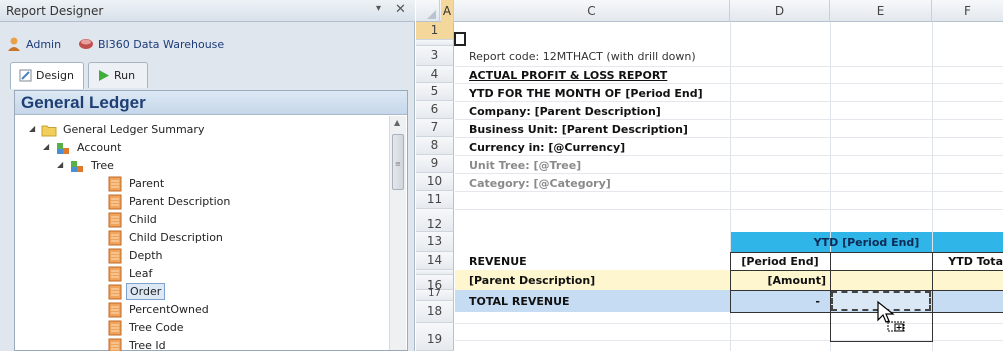 The height and width of the screenshot is (351, 1003). Describe the element at coordinates (598, 111) in the screenshot. I see `cell-c6: Company: [Parent Description]` at that location.